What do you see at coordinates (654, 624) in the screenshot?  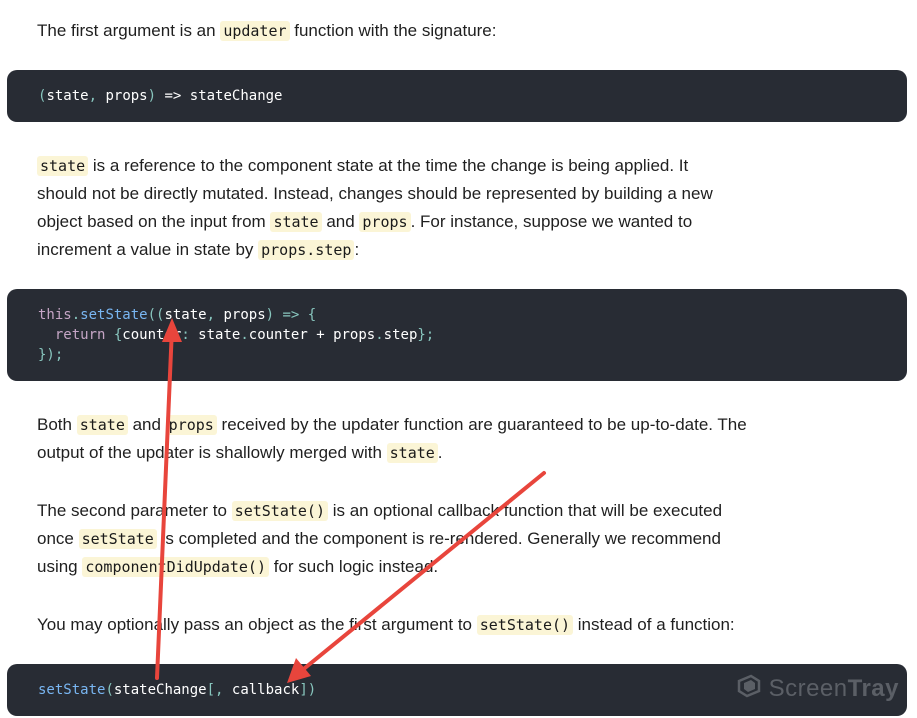 I see `text: instead of a function:` at bounding box center [654, 624].